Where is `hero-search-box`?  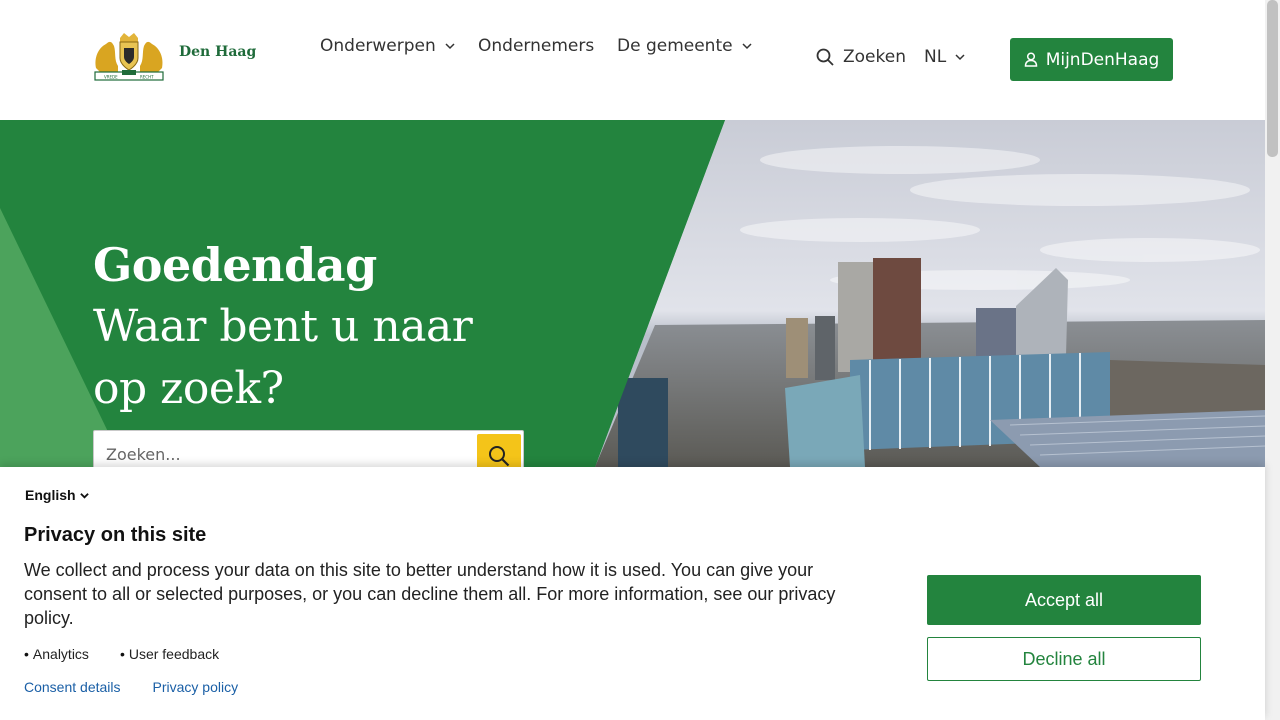
hero-search-box is located at coordinates (308, 448).